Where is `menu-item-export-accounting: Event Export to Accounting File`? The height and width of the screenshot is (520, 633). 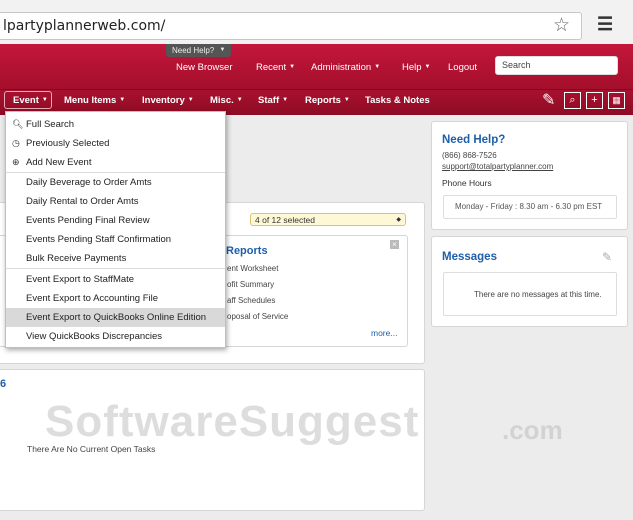 menu-item-export-accounting: Event Export to Accounting File is located at coordinates (115, 298).